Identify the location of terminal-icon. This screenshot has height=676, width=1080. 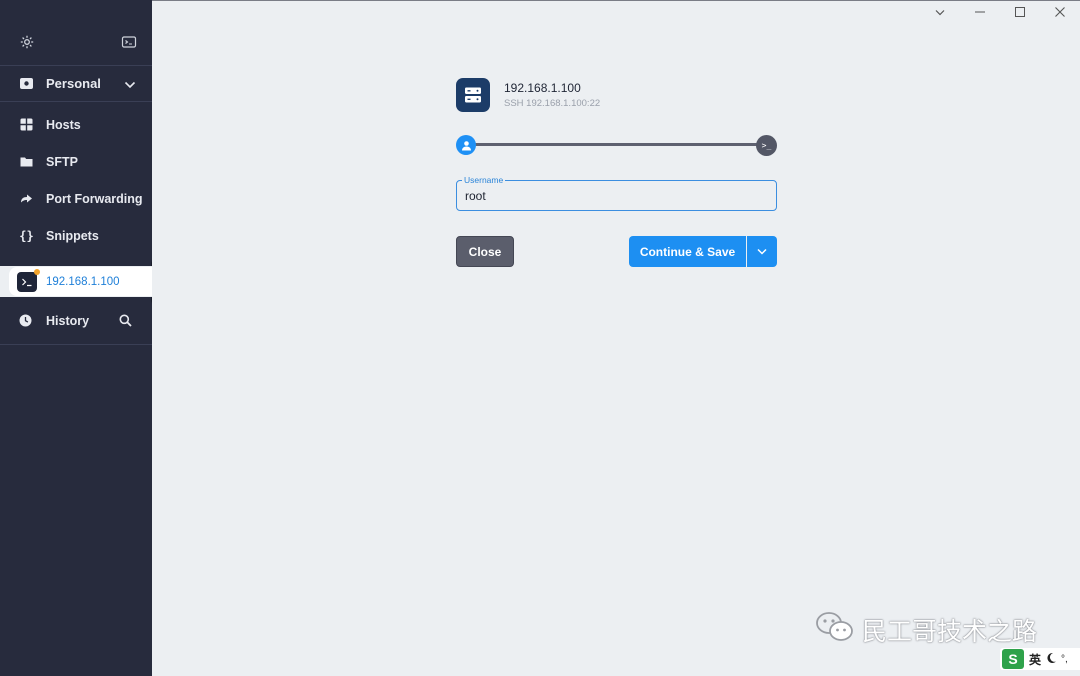
(129, 42).